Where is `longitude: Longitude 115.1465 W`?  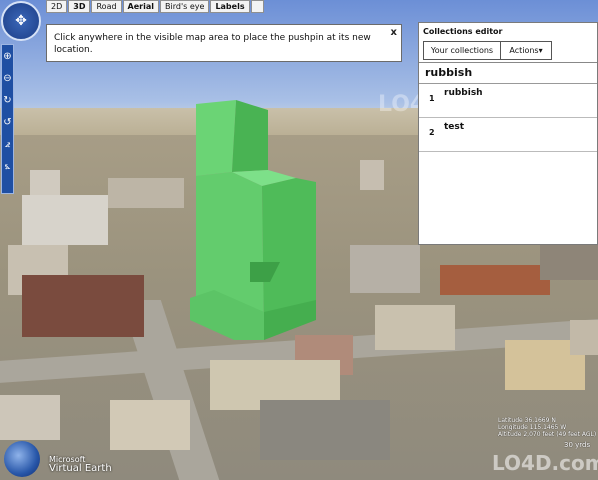
longitude: Longitude 115.1465 W is located at coordinates (532, 427).